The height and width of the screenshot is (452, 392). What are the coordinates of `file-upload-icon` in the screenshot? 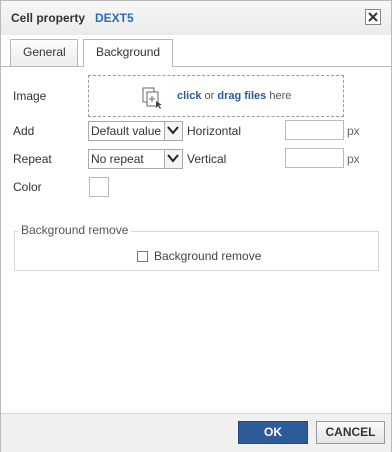 It's located at (152, 98).